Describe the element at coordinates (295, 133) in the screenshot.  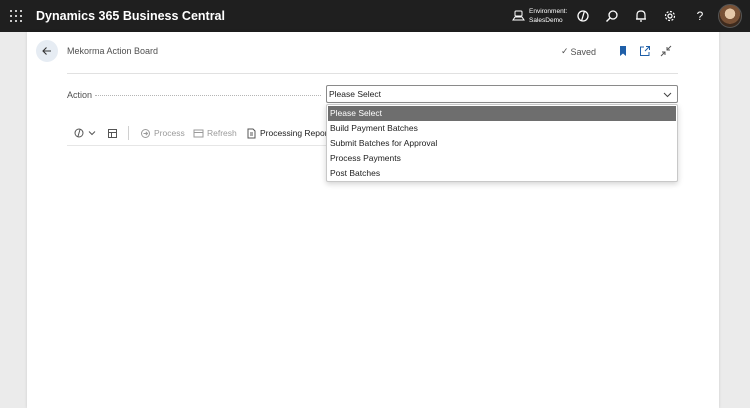
I see `processing-report-label: Processing Report` at that location.